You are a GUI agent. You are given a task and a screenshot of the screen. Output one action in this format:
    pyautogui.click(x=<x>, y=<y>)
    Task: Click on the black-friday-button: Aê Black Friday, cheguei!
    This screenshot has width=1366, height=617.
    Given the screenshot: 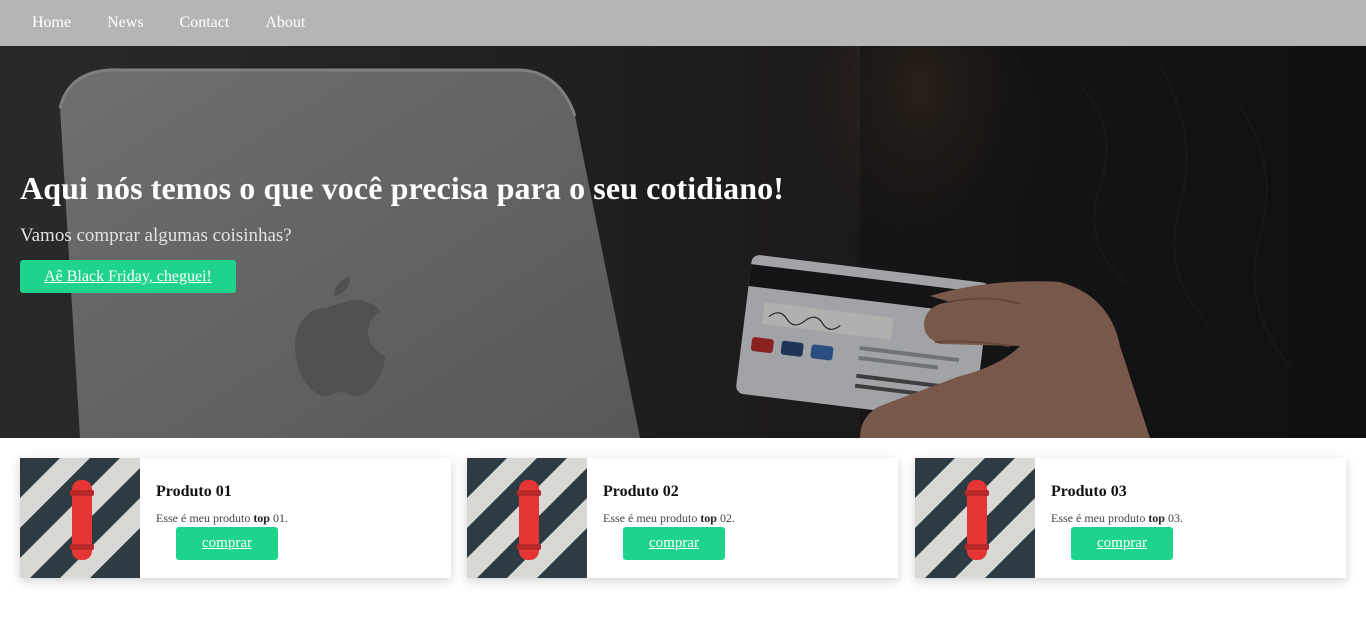 What is the action you would take?
    pyautogui.click(x=128, y=276)
    